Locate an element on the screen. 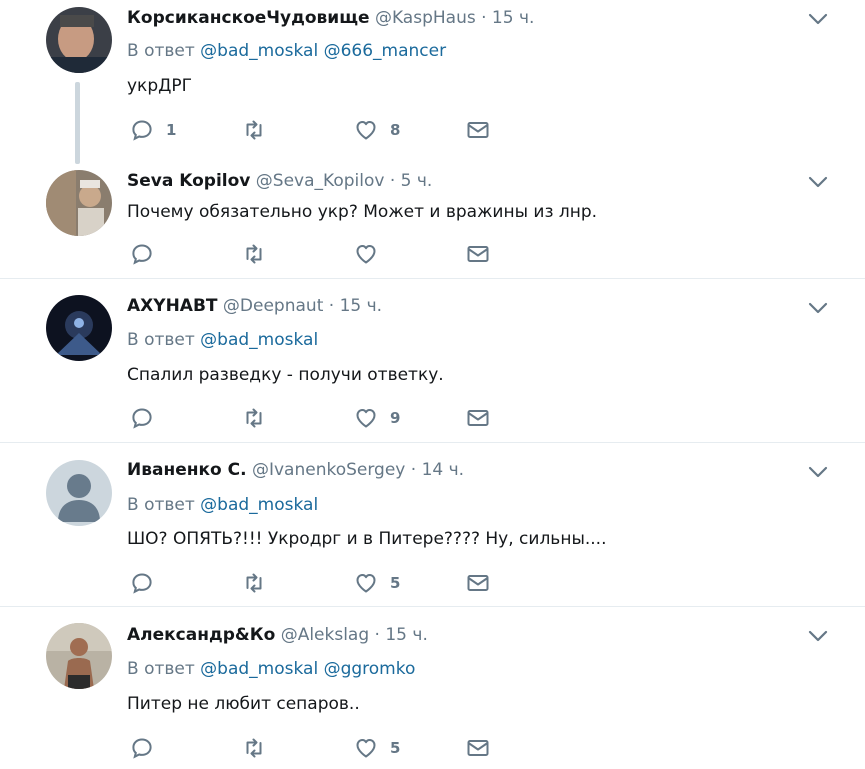 This screenshot has width=865, height=769. reply-context: В ответ @bad_moskal @666_mancer is located at coordinates (286, 51).